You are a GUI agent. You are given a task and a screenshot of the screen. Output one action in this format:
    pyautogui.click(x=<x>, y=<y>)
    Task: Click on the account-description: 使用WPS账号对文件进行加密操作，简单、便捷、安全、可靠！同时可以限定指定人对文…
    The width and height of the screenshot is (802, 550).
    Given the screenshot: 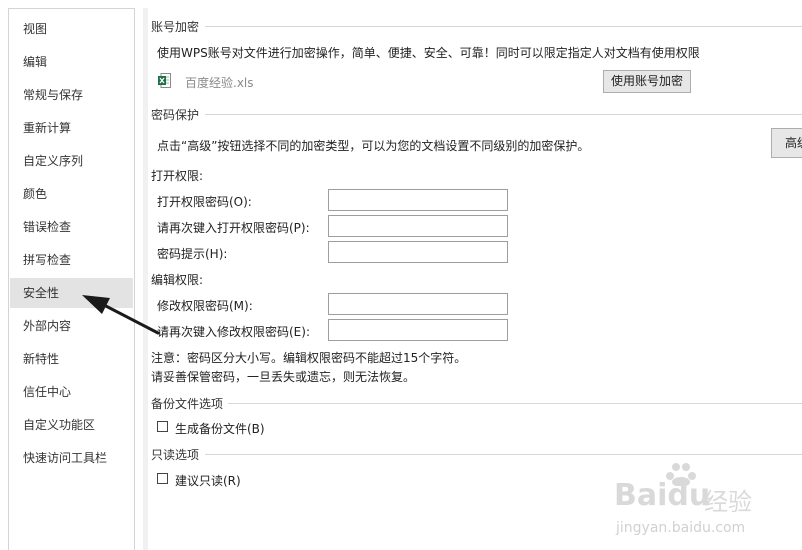 What is the action you would take?
    pyautogui.click(x=428, y=53)
    